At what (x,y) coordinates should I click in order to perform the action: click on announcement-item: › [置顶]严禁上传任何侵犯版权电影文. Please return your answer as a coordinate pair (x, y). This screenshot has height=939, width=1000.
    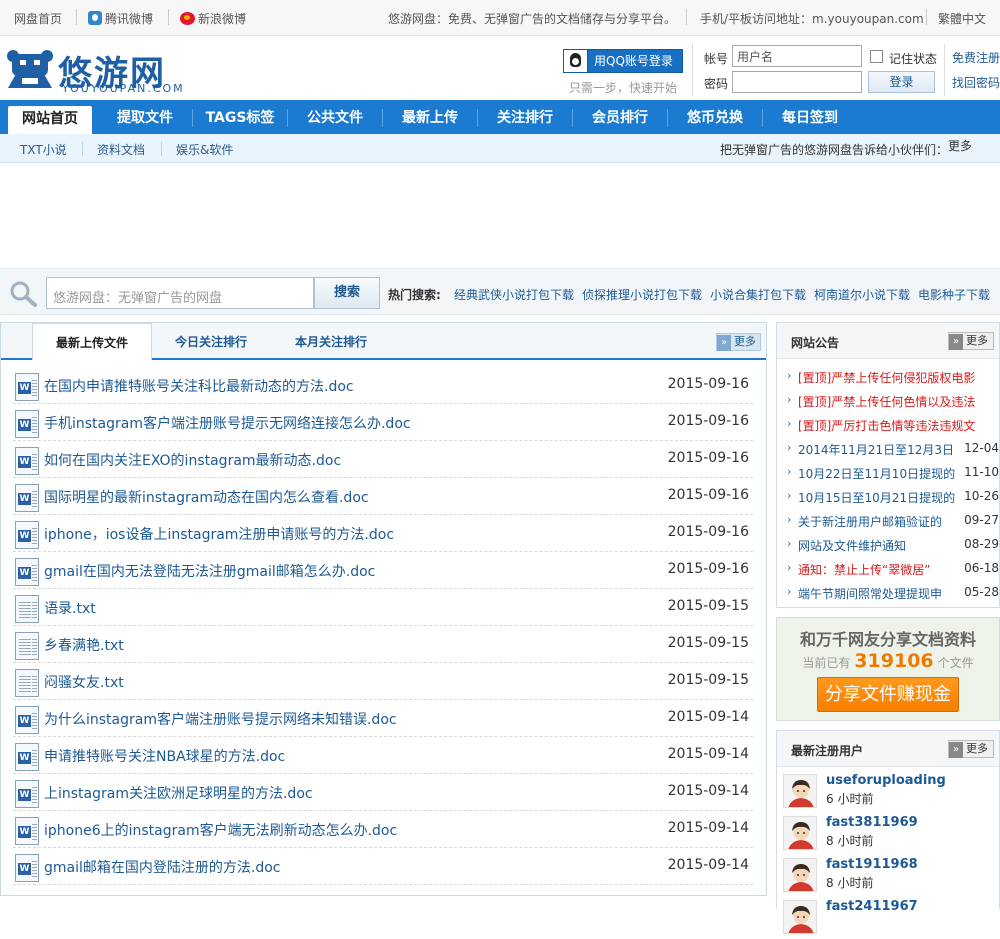
    Looking at the image, I should click on (892, 376).